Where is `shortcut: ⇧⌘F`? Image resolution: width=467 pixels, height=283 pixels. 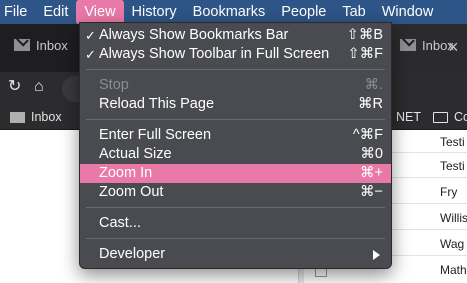 shortcut: ⇧⌘F is located at coordinates (365, 54).